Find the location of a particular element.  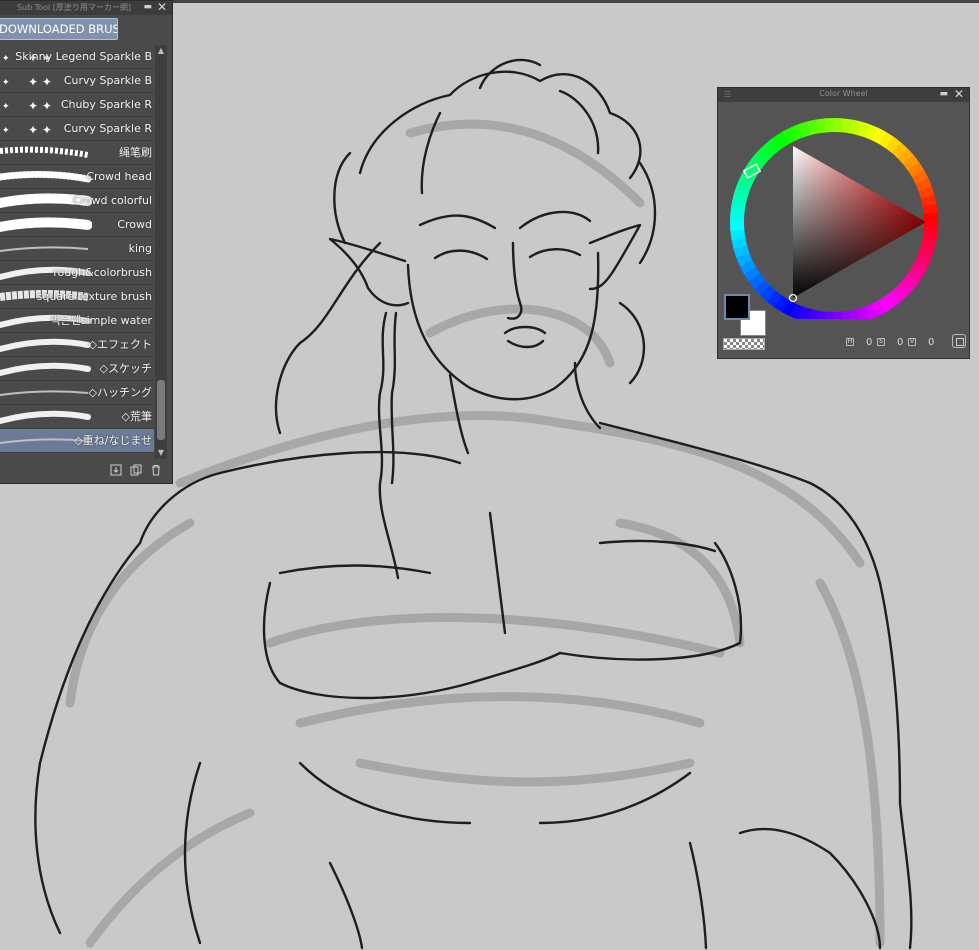

brush-item: ◇ハッチング is located at coordinates (77, 393).